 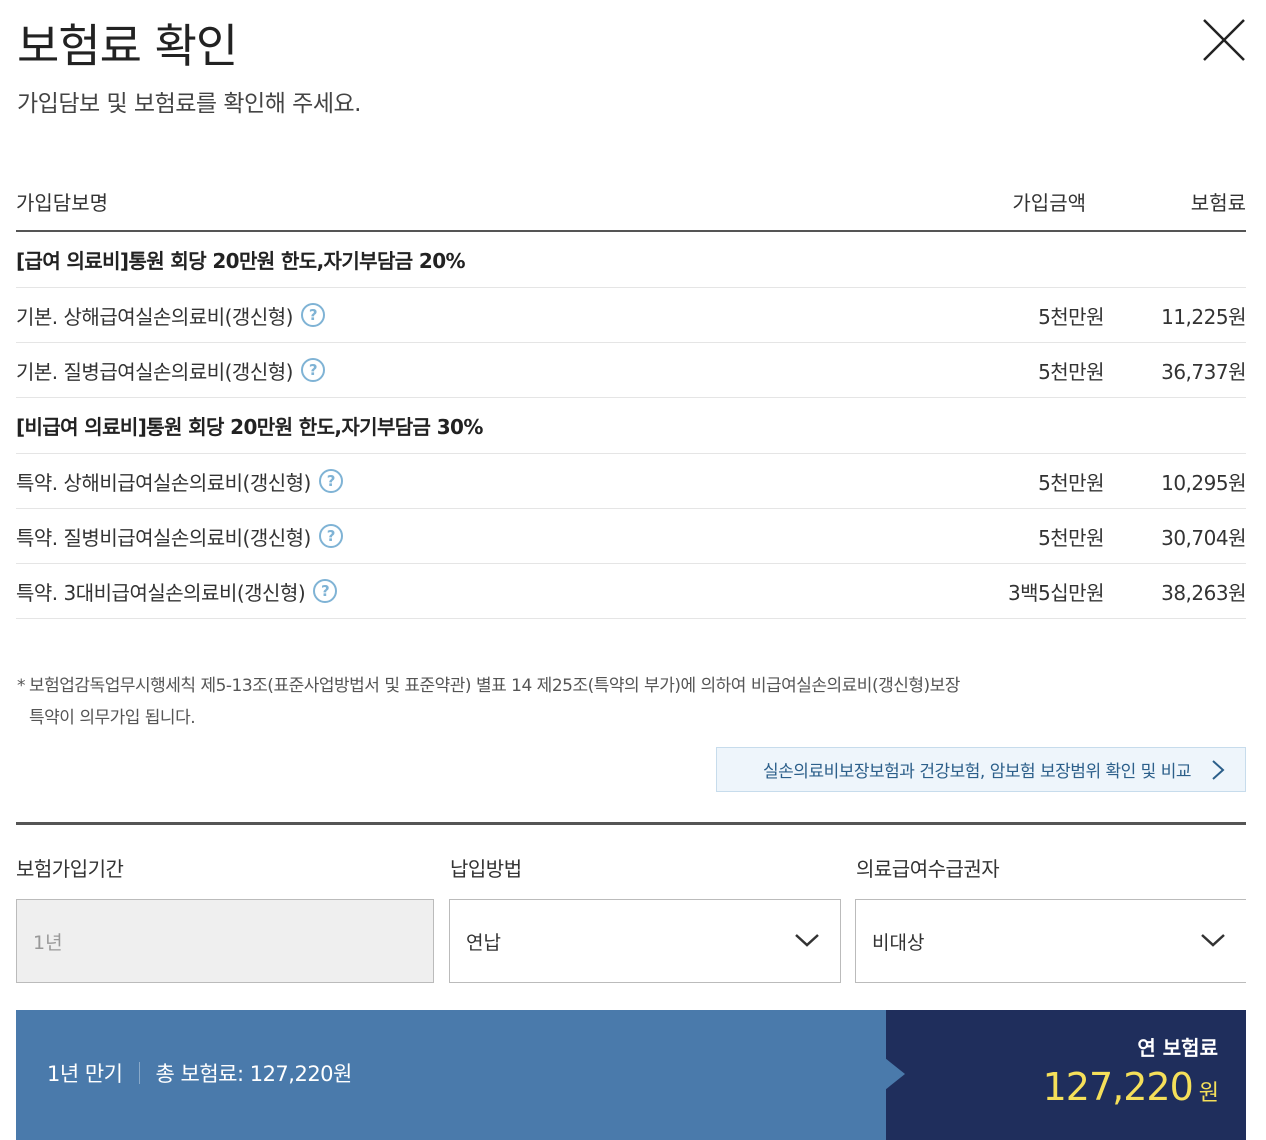 What do you see at coordinates (154, 371) in the screenshot?
I see `coverage-name: 기본. 질병급여실손의료비(갱신형)` at bounding box center [154, 371].